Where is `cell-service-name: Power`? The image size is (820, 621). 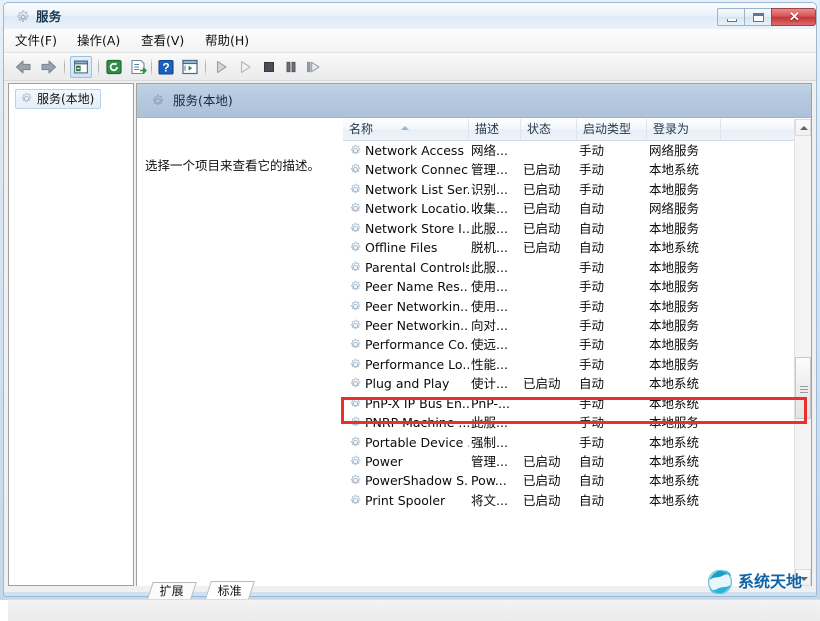
cell-service-name: Power is located at coordinates (384, 461).